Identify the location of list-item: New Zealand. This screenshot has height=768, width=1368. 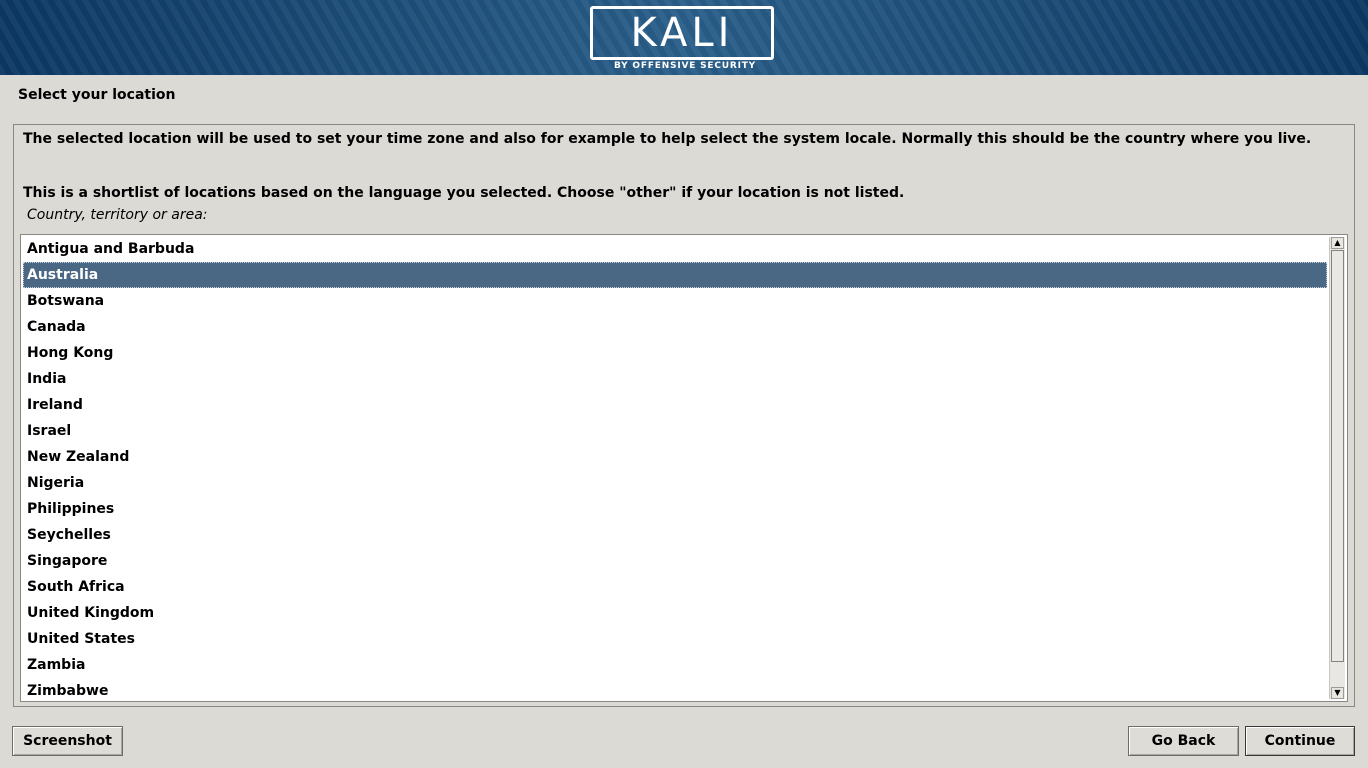
(675, 457).